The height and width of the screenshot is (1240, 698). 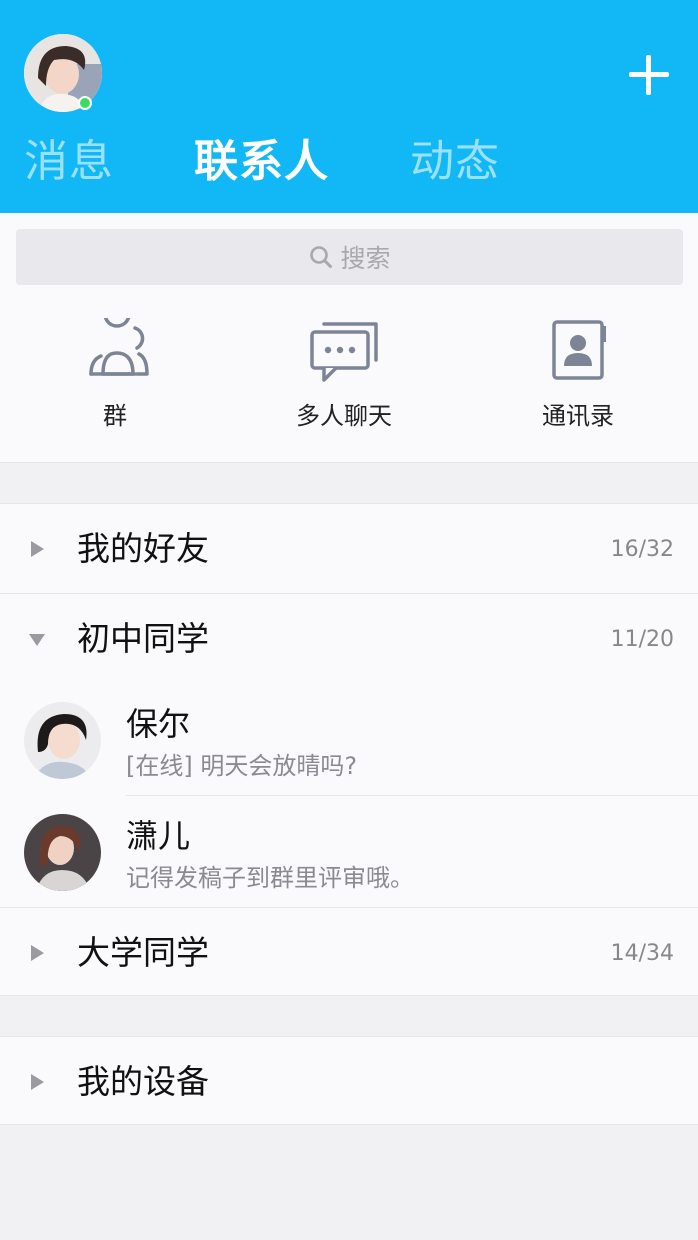 What do you see at coordinates (642, 639) in the screenshot?
I see `group-count: 11/20` at bounding box center [642, 639].